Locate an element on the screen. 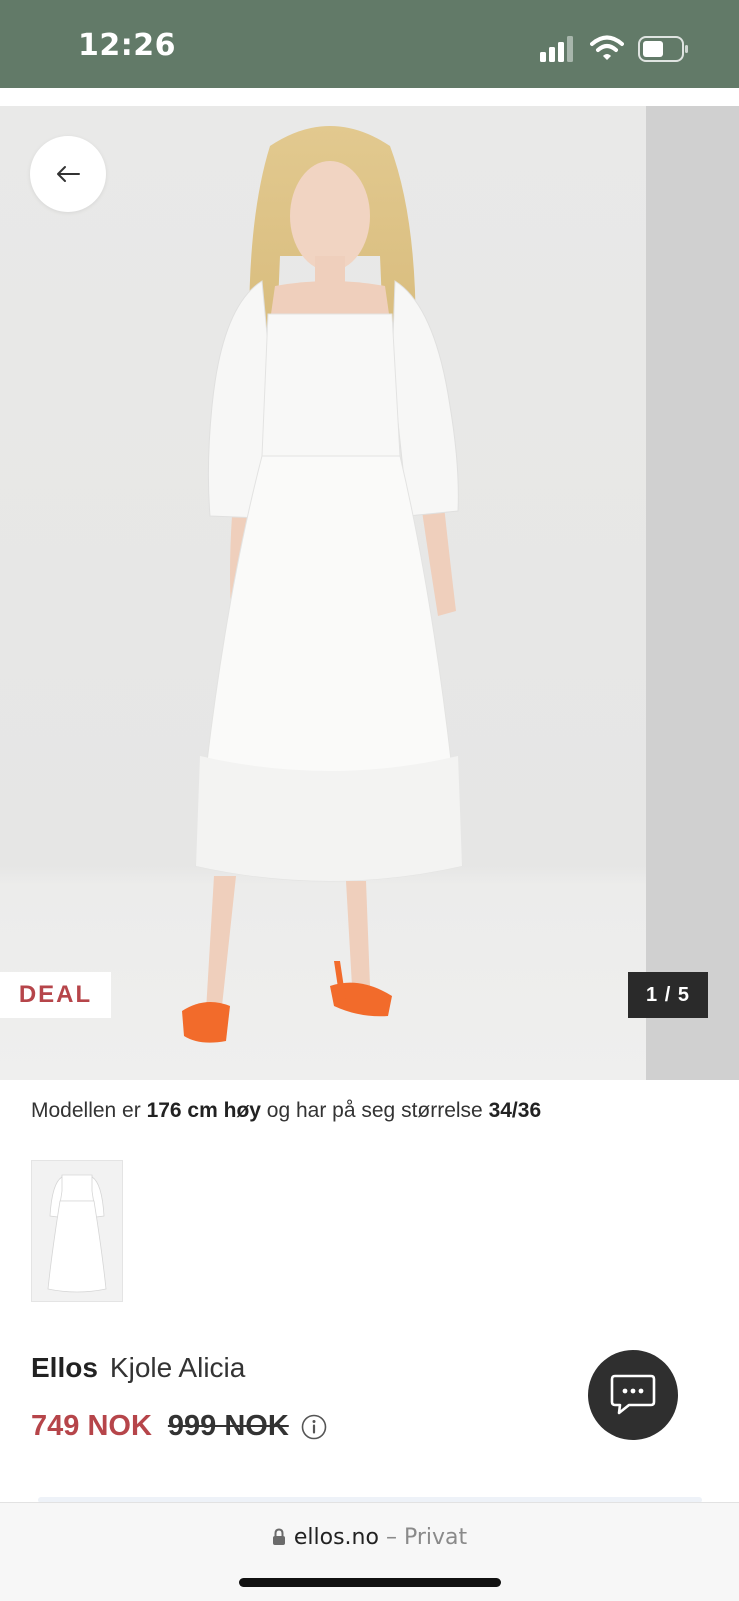  wifi-icon is located at coordinates (607, 47).